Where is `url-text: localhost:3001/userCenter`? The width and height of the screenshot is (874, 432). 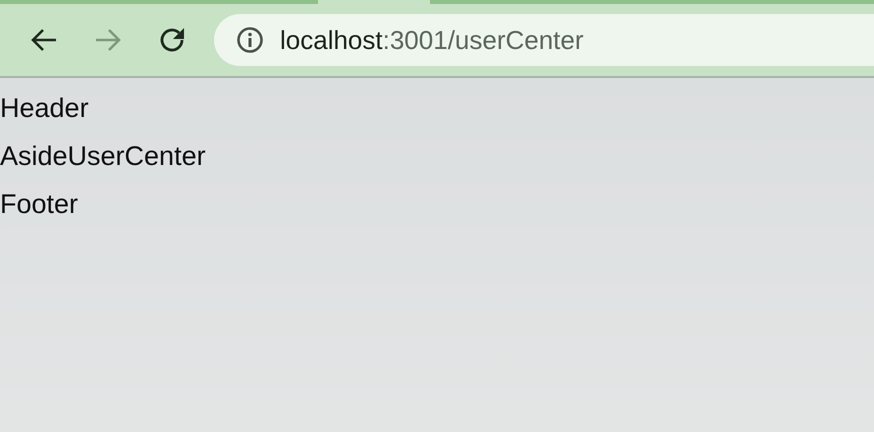 url-text: localhost:3001/userCenter is located at coordinates (432, 40).